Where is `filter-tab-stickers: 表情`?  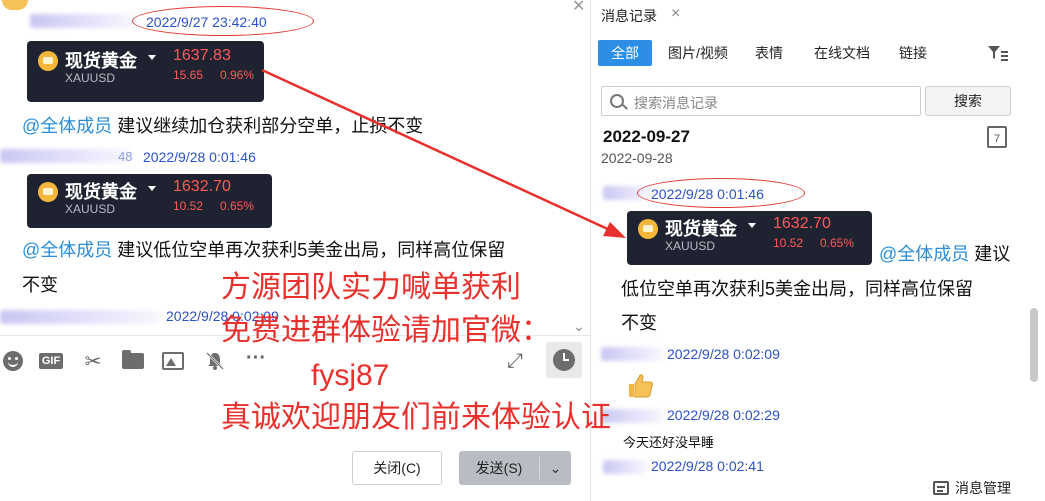
filter-tab-stickers: 表情 is located at coordinates (769, 53).